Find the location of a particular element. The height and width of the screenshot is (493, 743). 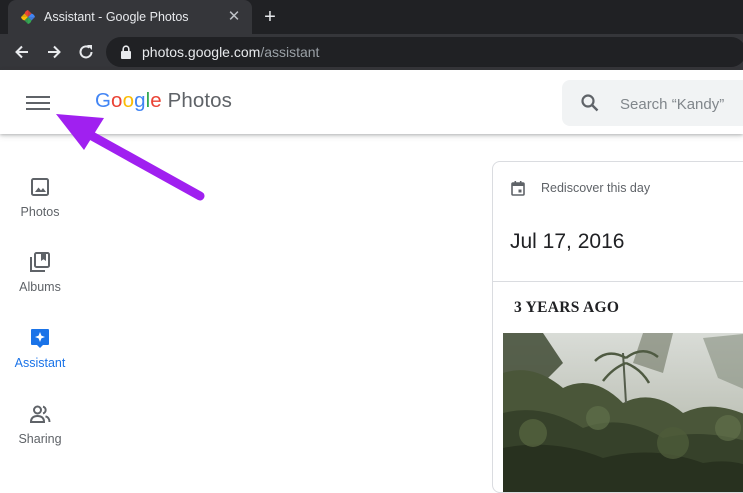

sidebar-item-label: Photos is located at coordinates (40, 212).